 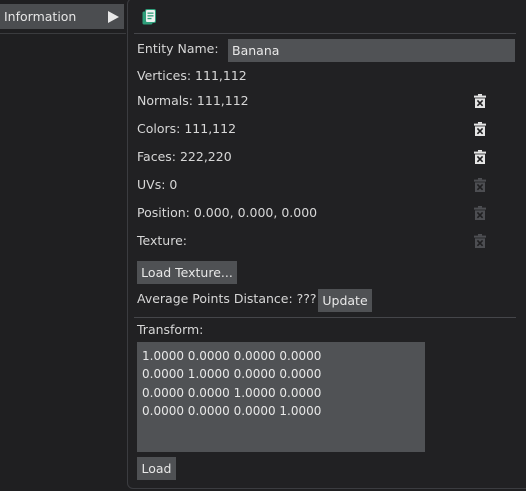 I want to click on position-text: Position: 0.000, 0.000, 0.000, so click(x=227, y=212).